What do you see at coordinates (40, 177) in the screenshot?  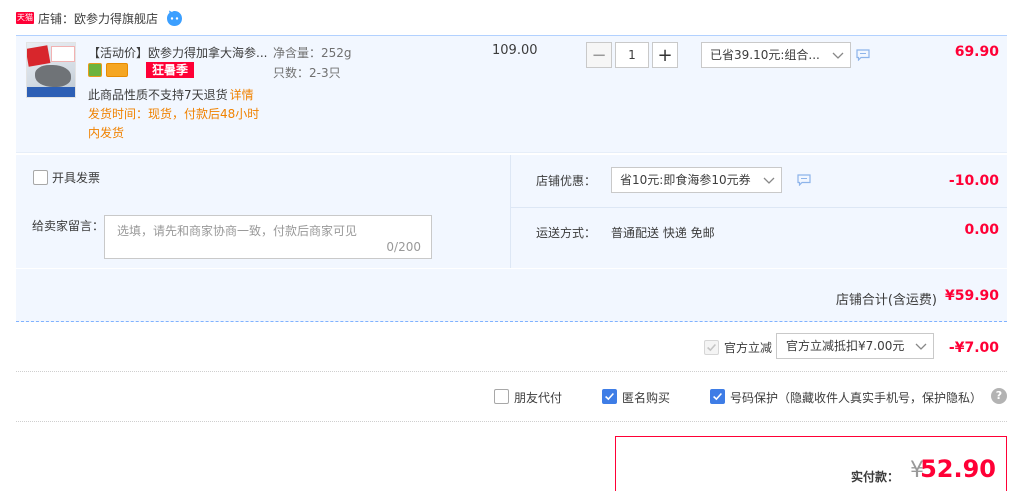 I see `invoice-checkbox` at bounding box center [40, 177].